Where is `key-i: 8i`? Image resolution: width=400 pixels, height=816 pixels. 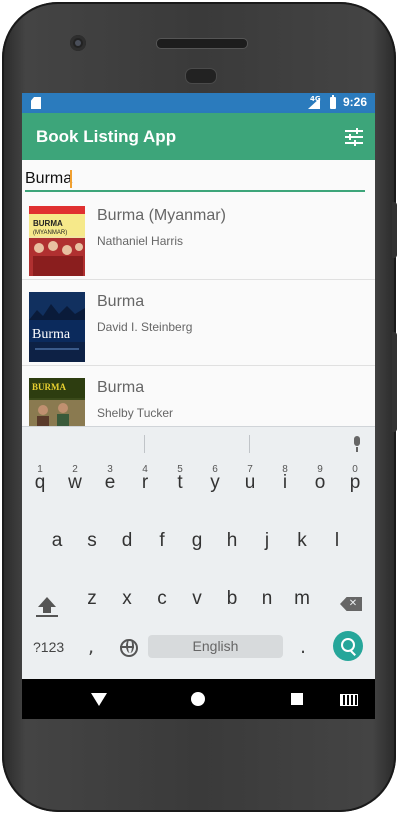
key-i: 8i is located at coordinates (285, 481).